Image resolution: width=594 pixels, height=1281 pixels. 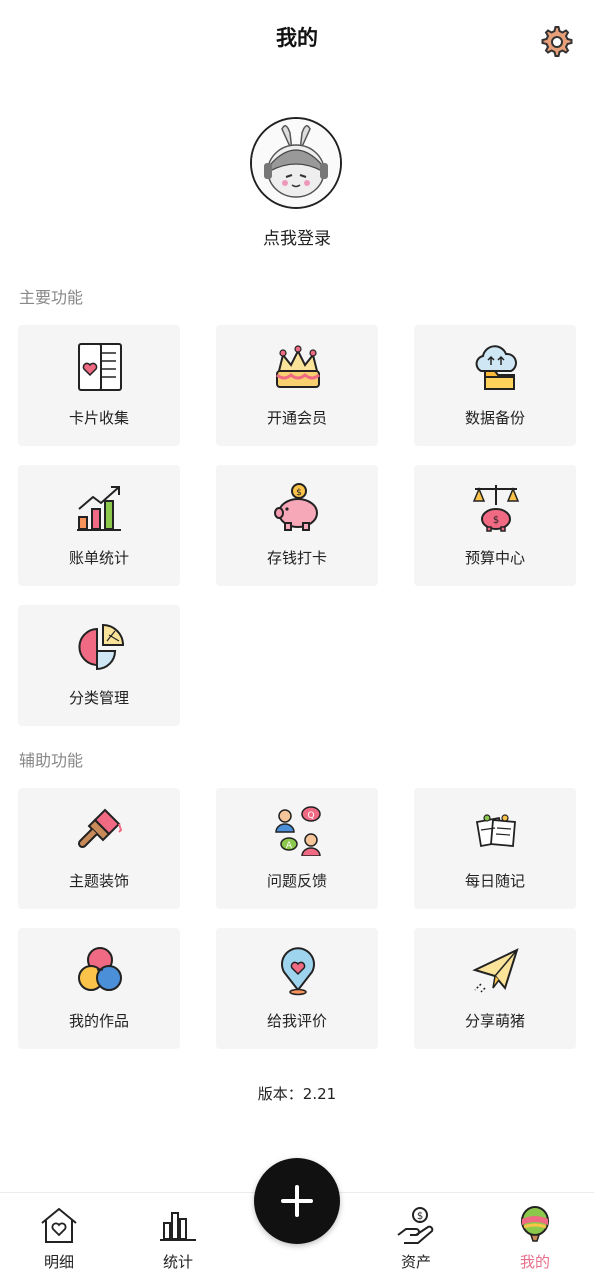 What do you see at coordinates (494, 881) in the screenshot?
I see `card-label: 每日随记` at bounding box center [494, 881].